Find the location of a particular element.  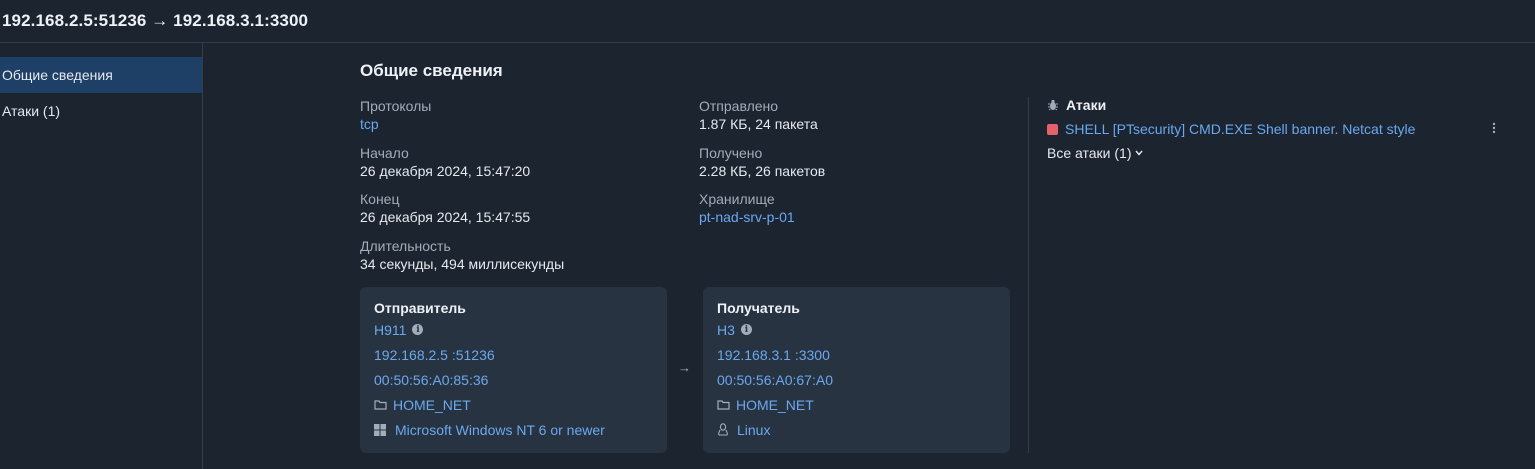

sender-address-link: 192.168.2.5 :51236 is located at coordinates (513, 354).